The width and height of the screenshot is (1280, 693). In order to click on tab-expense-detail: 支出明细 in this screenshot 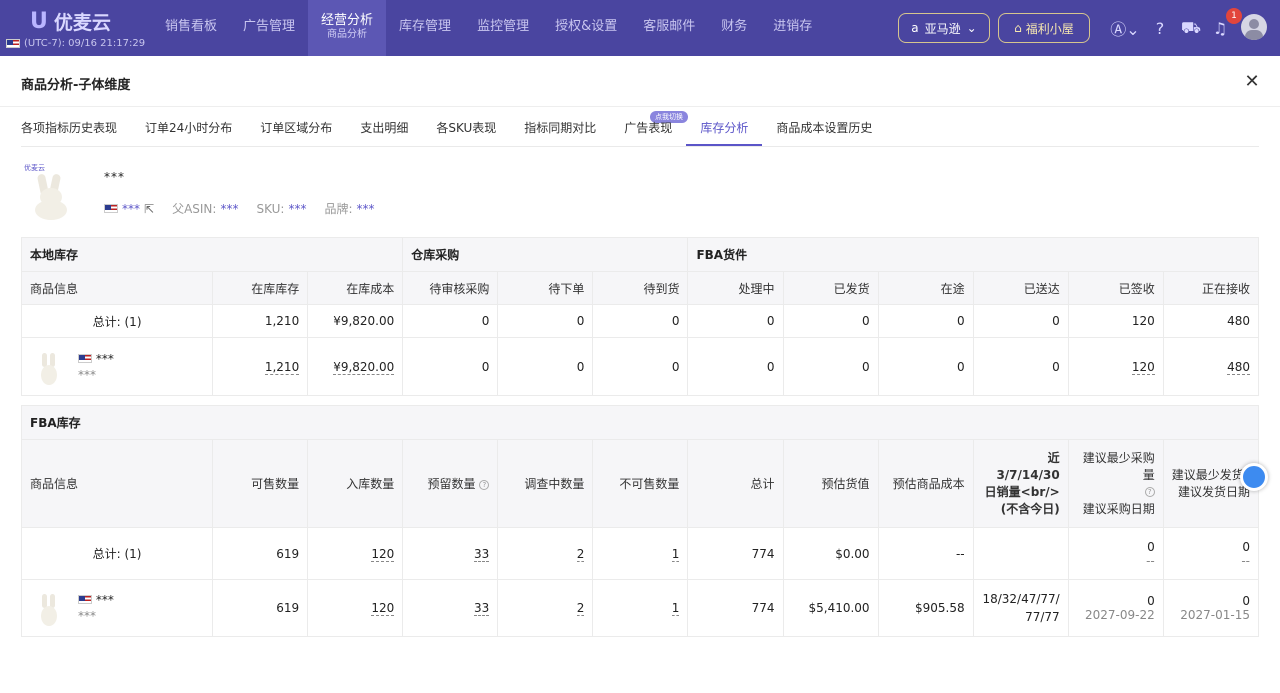, I will do `click(384, 130)`.